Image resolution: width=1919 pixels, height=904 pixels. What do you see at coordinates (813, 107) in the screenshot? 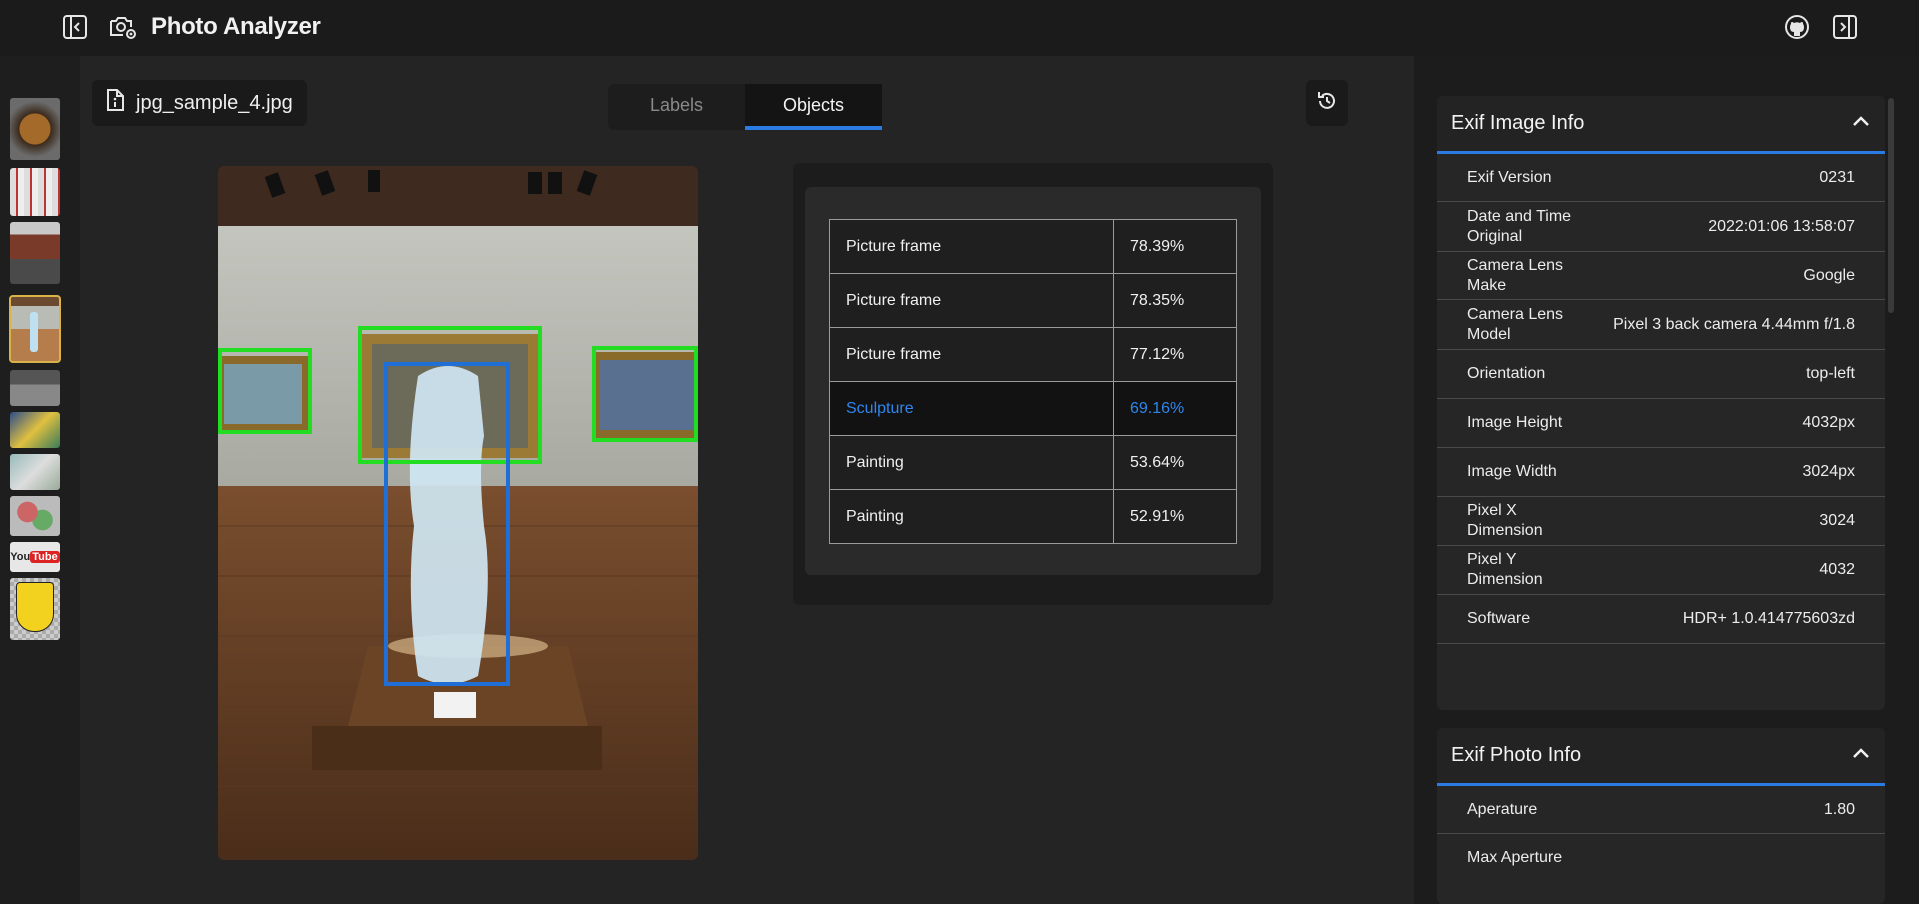
I see `tab-objects: Objects` at bounding box center [813, 107].